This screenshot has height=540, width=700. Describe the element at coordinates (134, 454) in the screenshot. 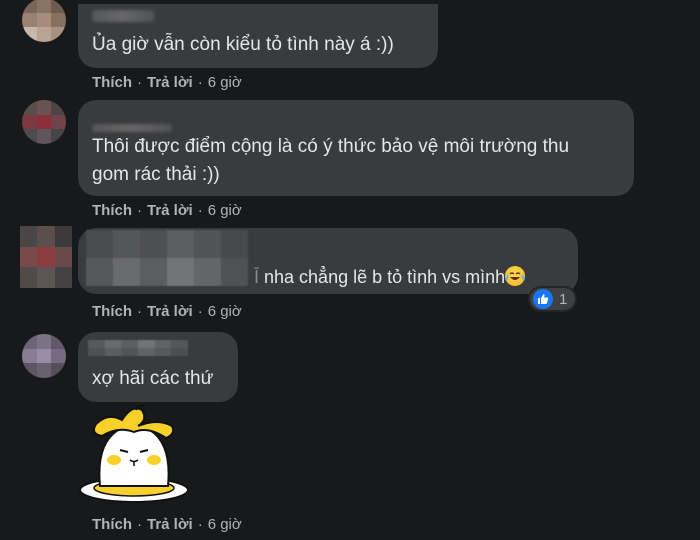

I see `banana-cat-sticker` at that location.